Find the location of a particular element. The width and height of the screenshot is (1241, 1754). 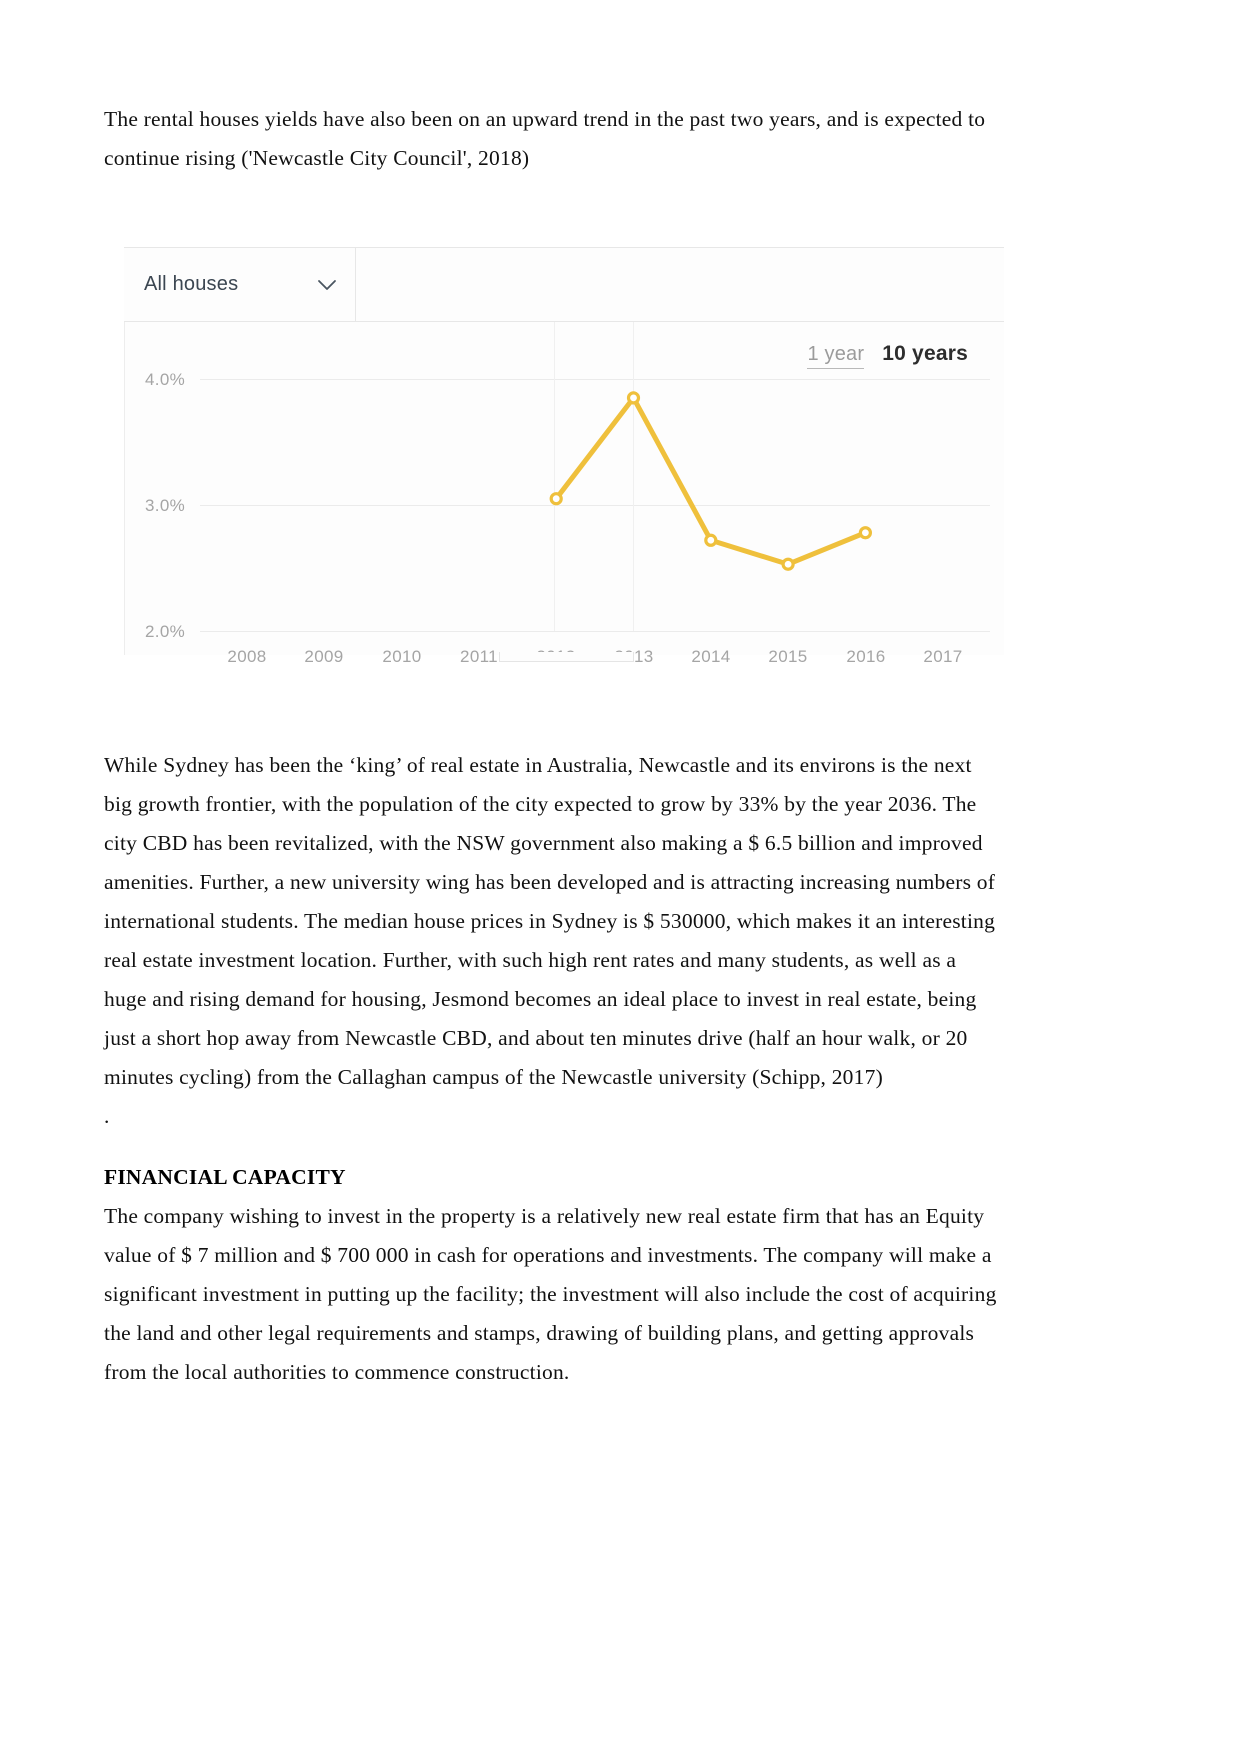

widget-toolbar: All houses is located at coordinates (564, 284).